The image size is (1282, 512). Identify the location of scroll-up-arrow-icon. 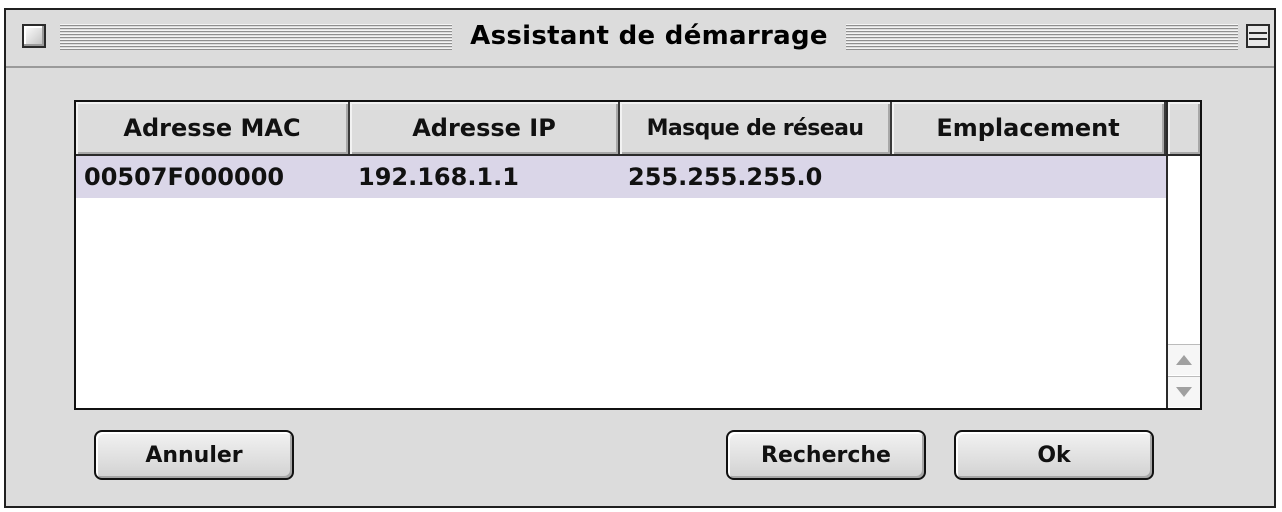
(1184, 359).